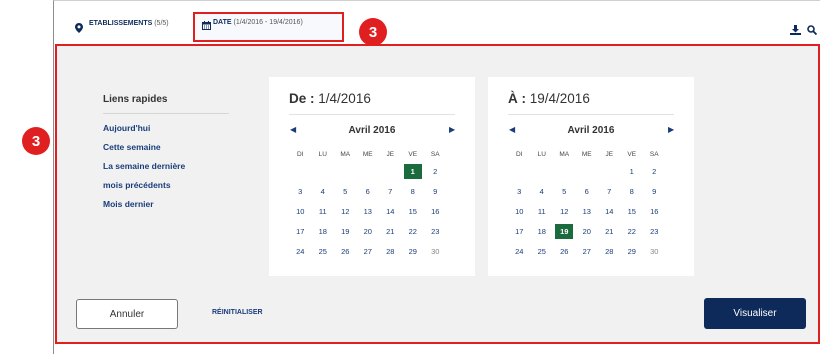  I want to click on annotation-badge-top: 3, so click(373, 32).